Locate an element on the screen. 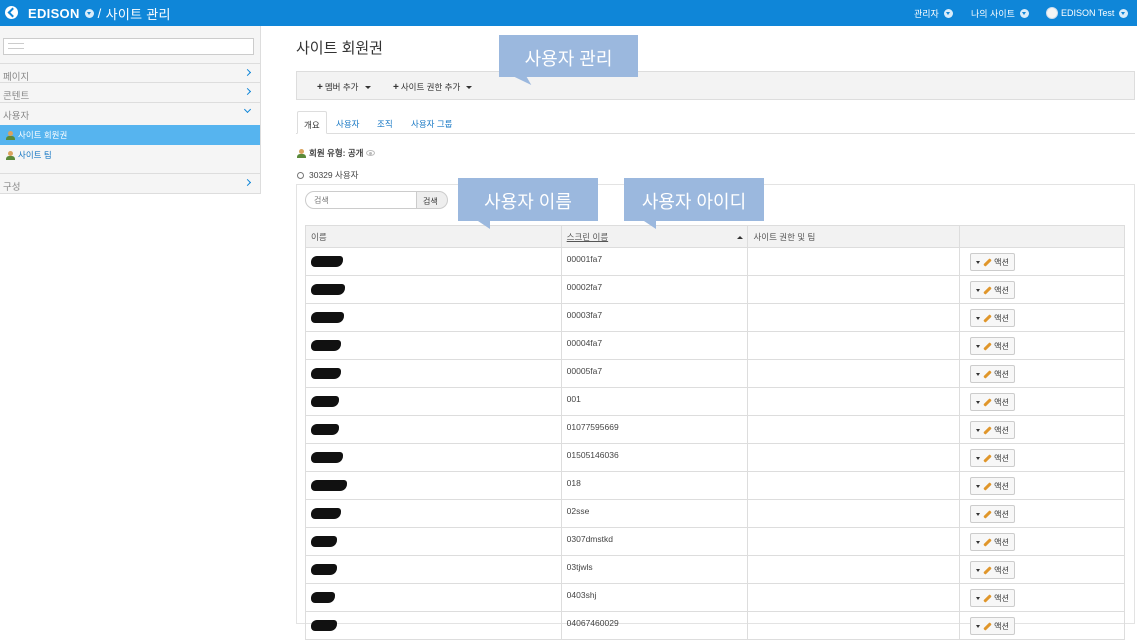  table-row: 01077595669 액션 is located at coordinates (715, 429).